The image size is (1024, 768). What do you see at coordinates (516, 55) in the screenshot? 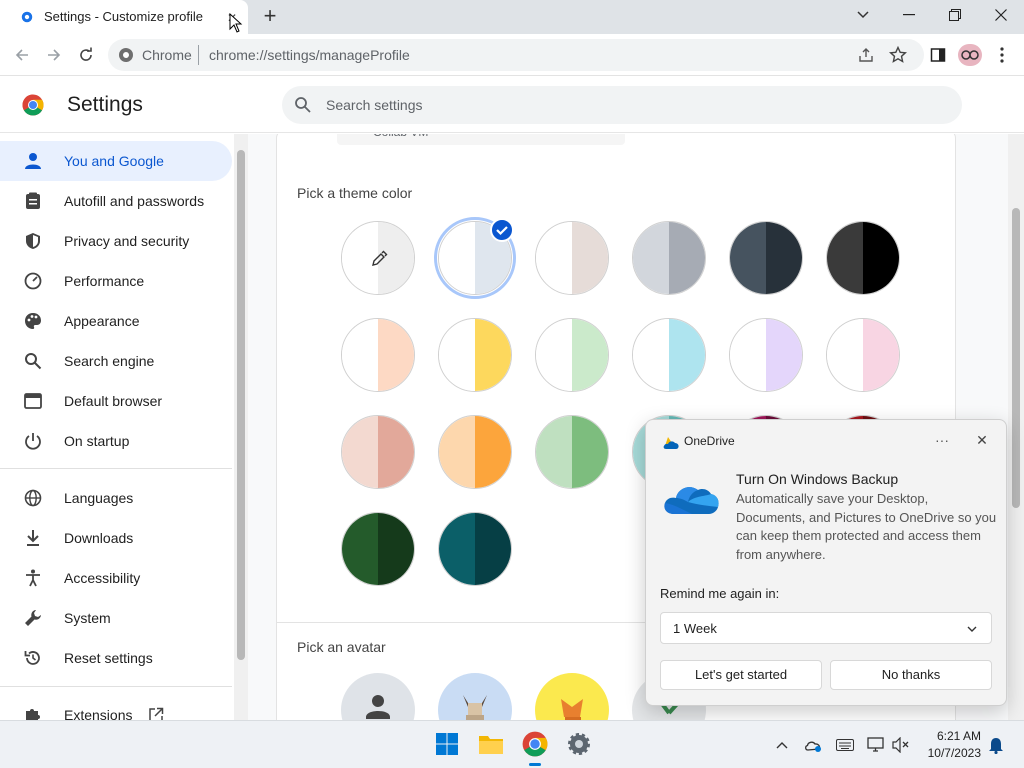
I see `address-bar: Chrome chrome://settings/manageProfile` at bounding box center [516, 55].